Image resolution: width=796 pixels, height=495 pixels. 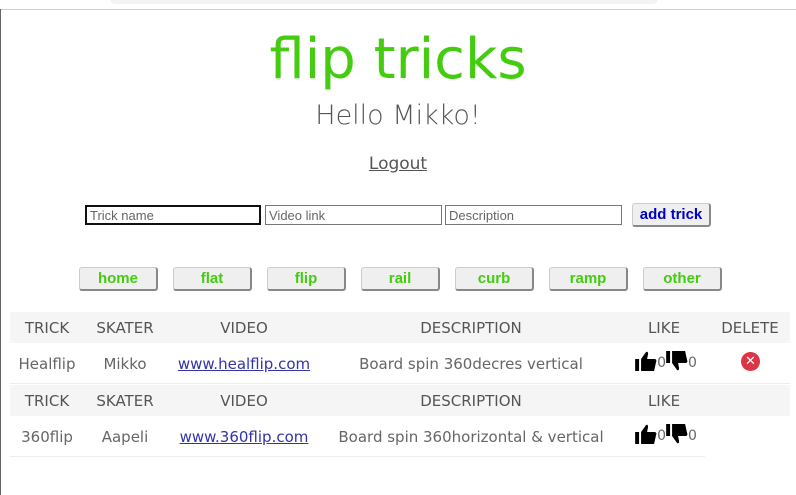 I want to click on skater-name: Mikko, so click(x=125, y=364).